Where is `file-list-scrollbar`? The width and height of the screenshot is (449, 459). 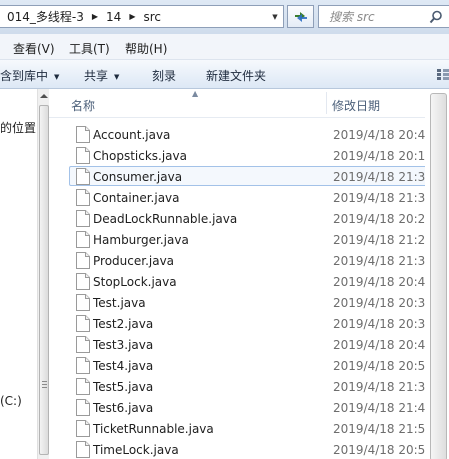 file-list-scrollbar is located at coordinates (437, 274).